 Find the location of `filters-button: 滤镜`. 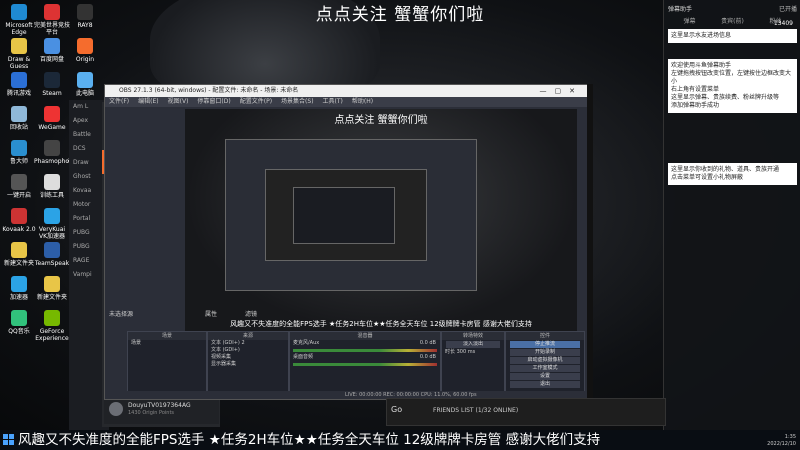

filters-button: 滤镜 is located at coordinates (251, 313).